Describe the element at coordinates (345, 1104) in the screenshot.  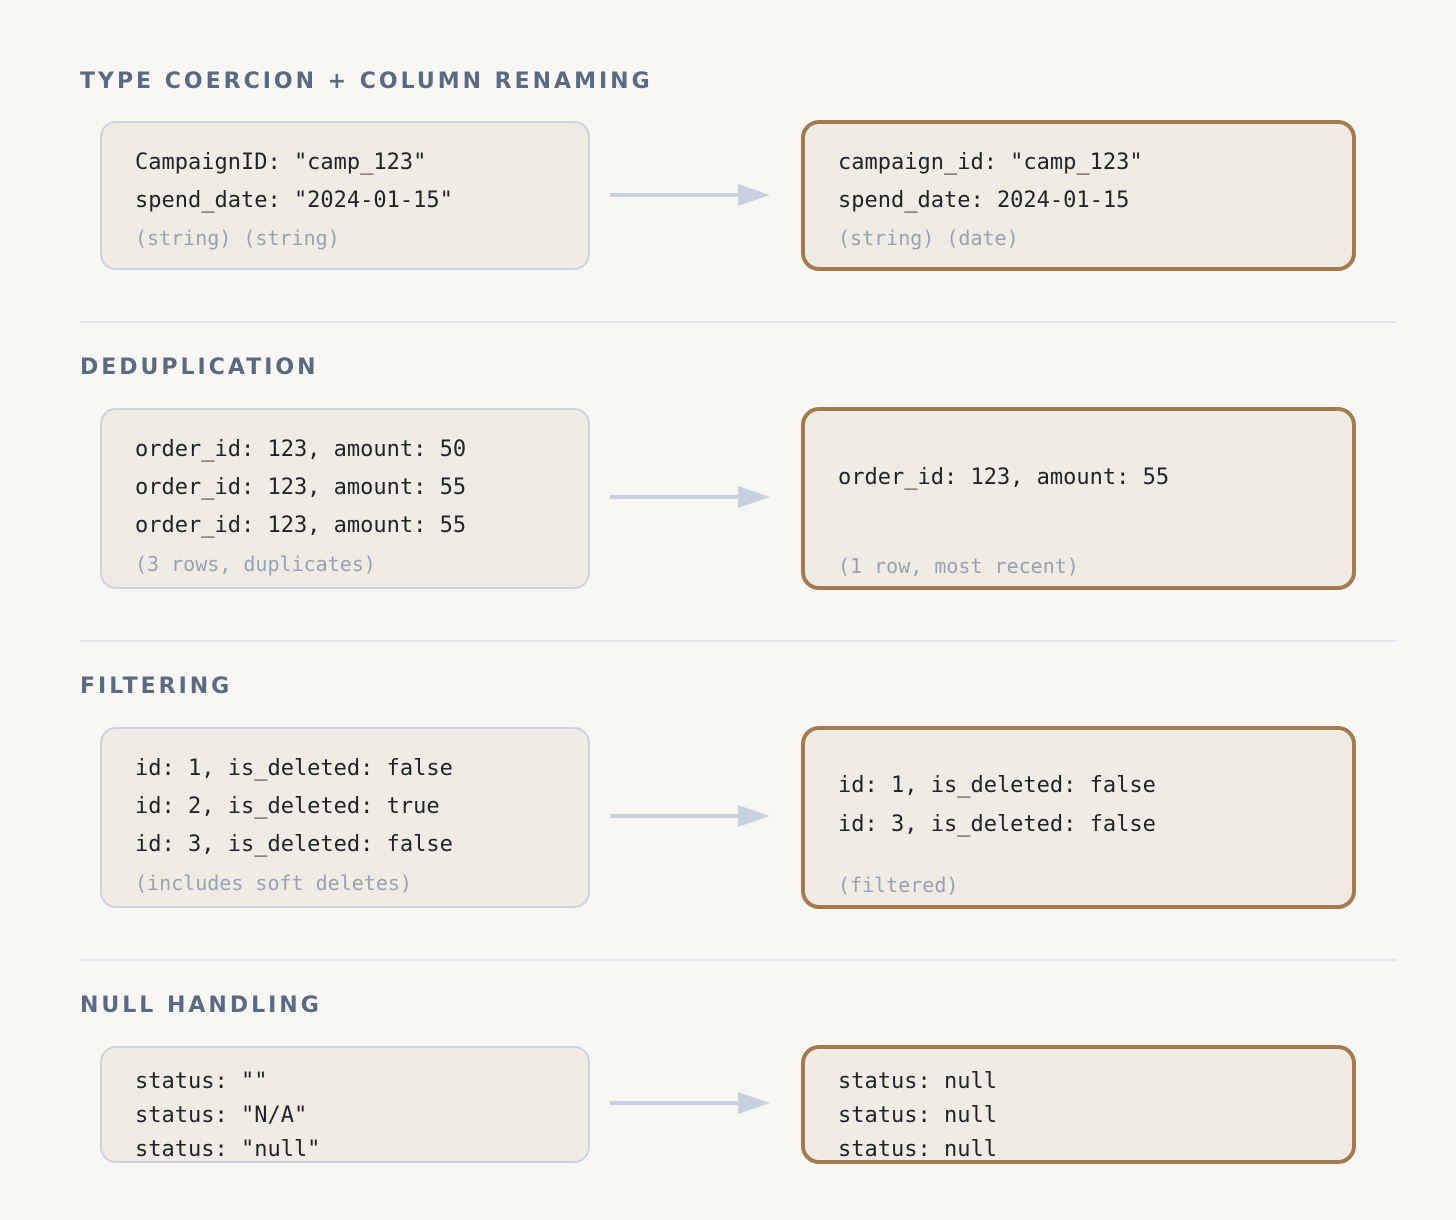
I see `input-box-null-handling: status: "" status: "N/A" status: "null"` at that location.